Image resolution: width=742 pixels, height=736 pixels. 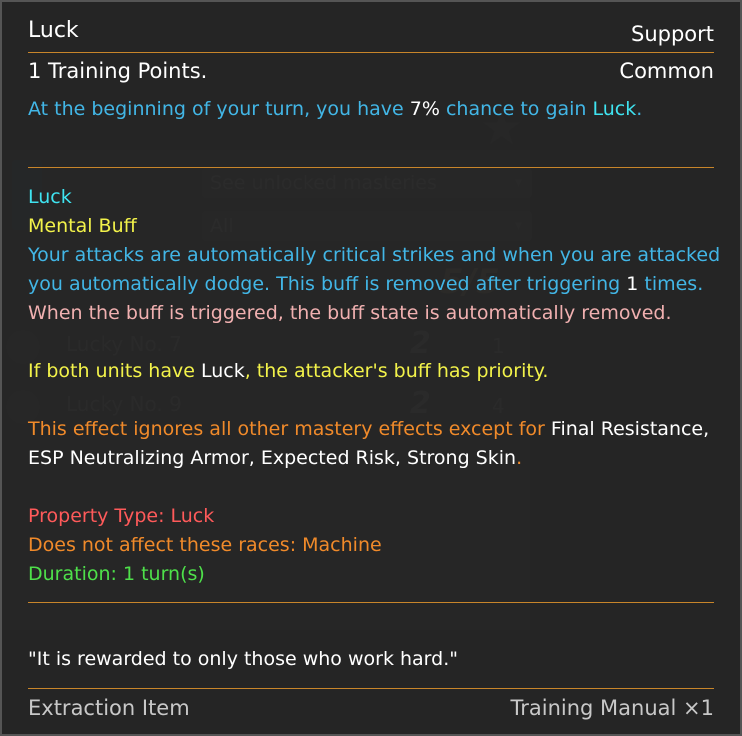 What do you see at coordinates (672, 34) in the screenshot?
I see `mastery-category: Support` at bounding box center [672, 34].